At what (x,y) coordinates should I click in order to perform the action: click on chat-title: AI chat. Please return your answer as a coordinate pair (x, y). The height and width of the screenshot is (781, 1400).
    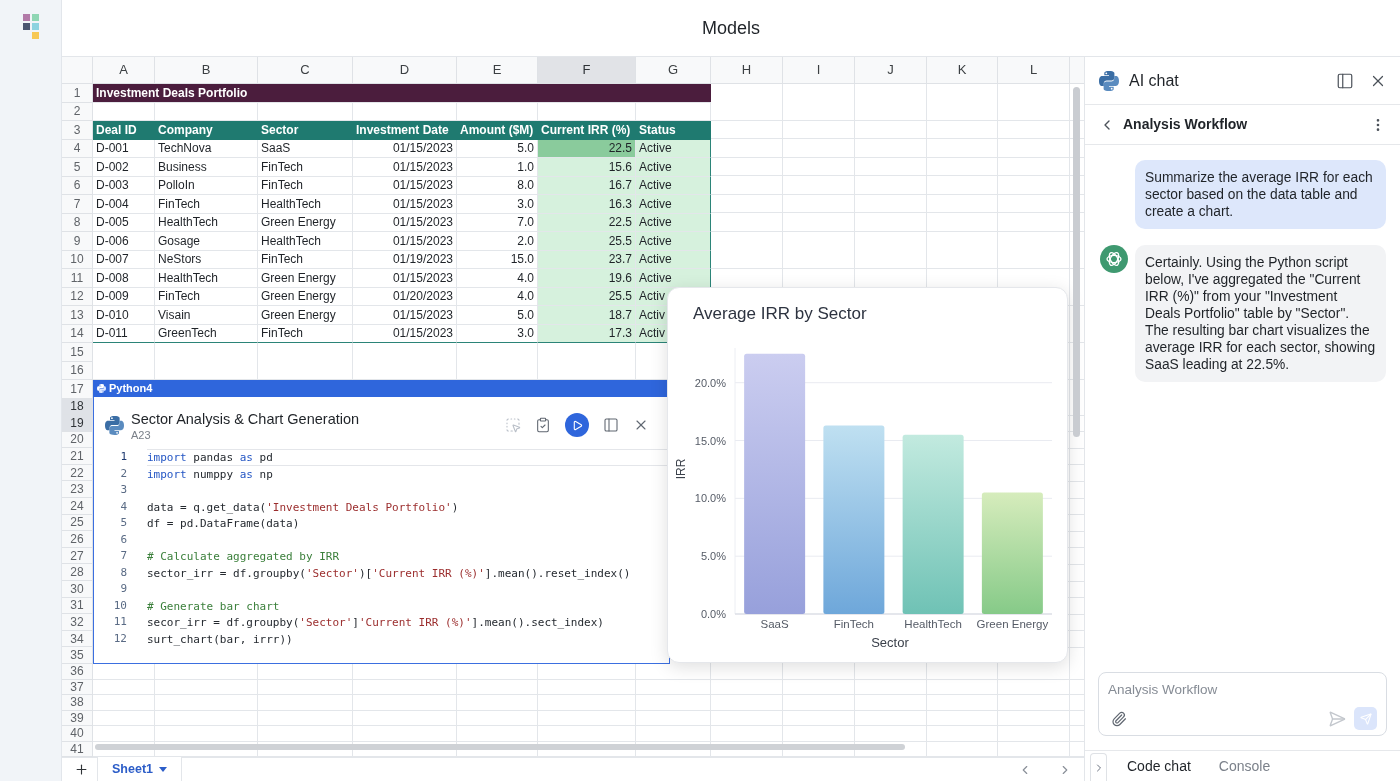
    Looking at the image, I should click on (1154, 80).